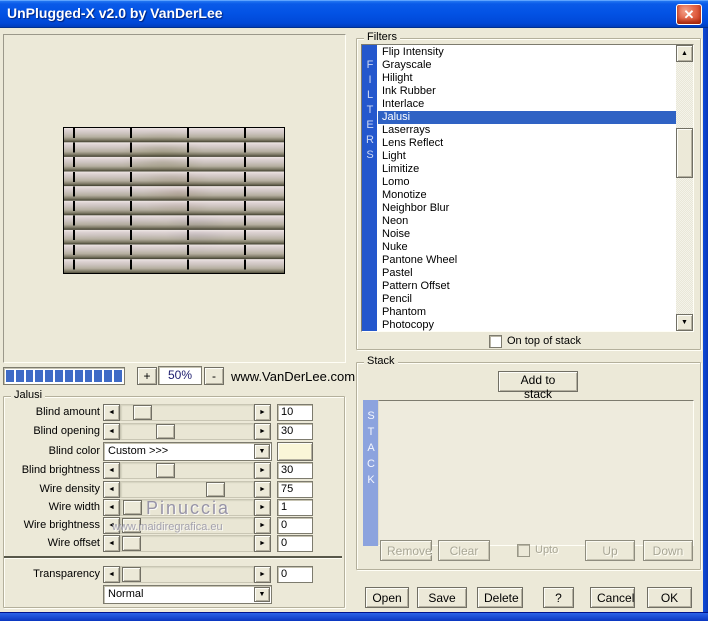 The width and height of the screenshot is (708, 621). Describe the element at coordinates (527, 169) in the screenshot. I see `filter-item: Limitize` at that location.